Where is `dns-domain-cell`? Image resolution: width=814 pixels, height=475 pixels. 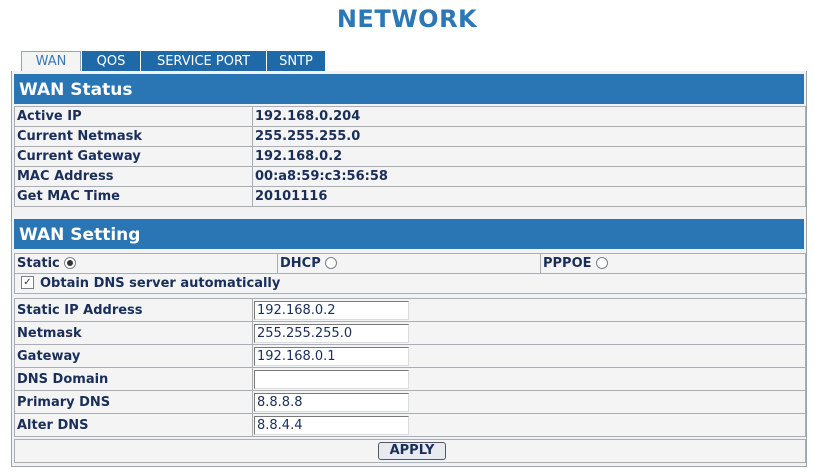
dns-domain-cell is located at coordinates (529, 379).